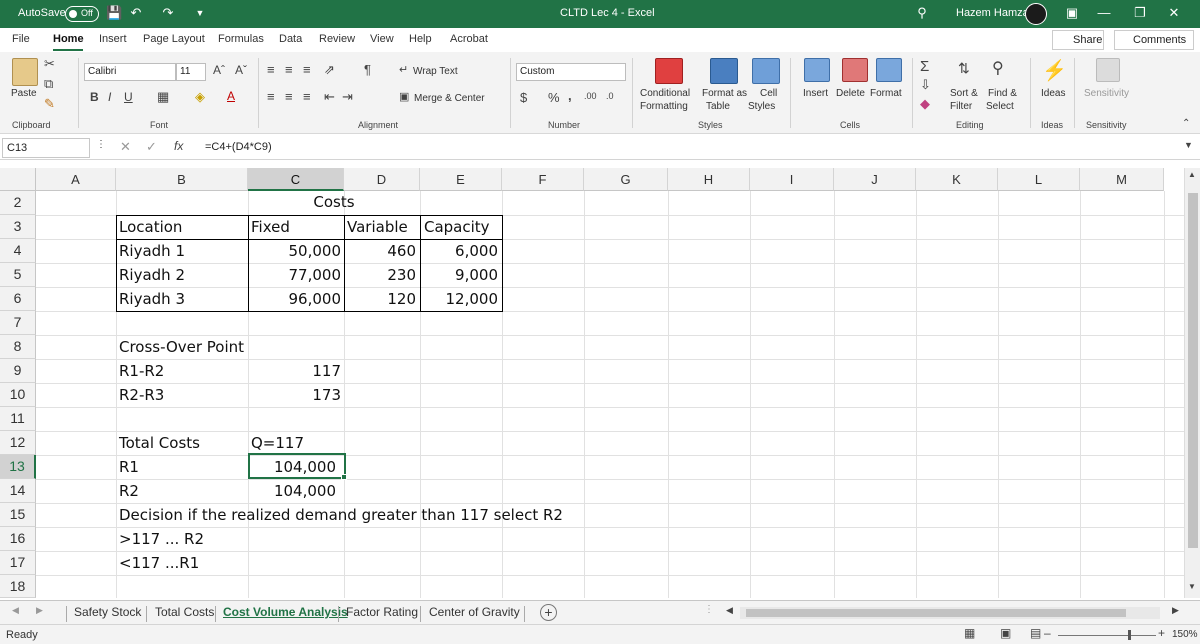  I want to click on increase-indent-icon: ⇥, so click(347, 97).